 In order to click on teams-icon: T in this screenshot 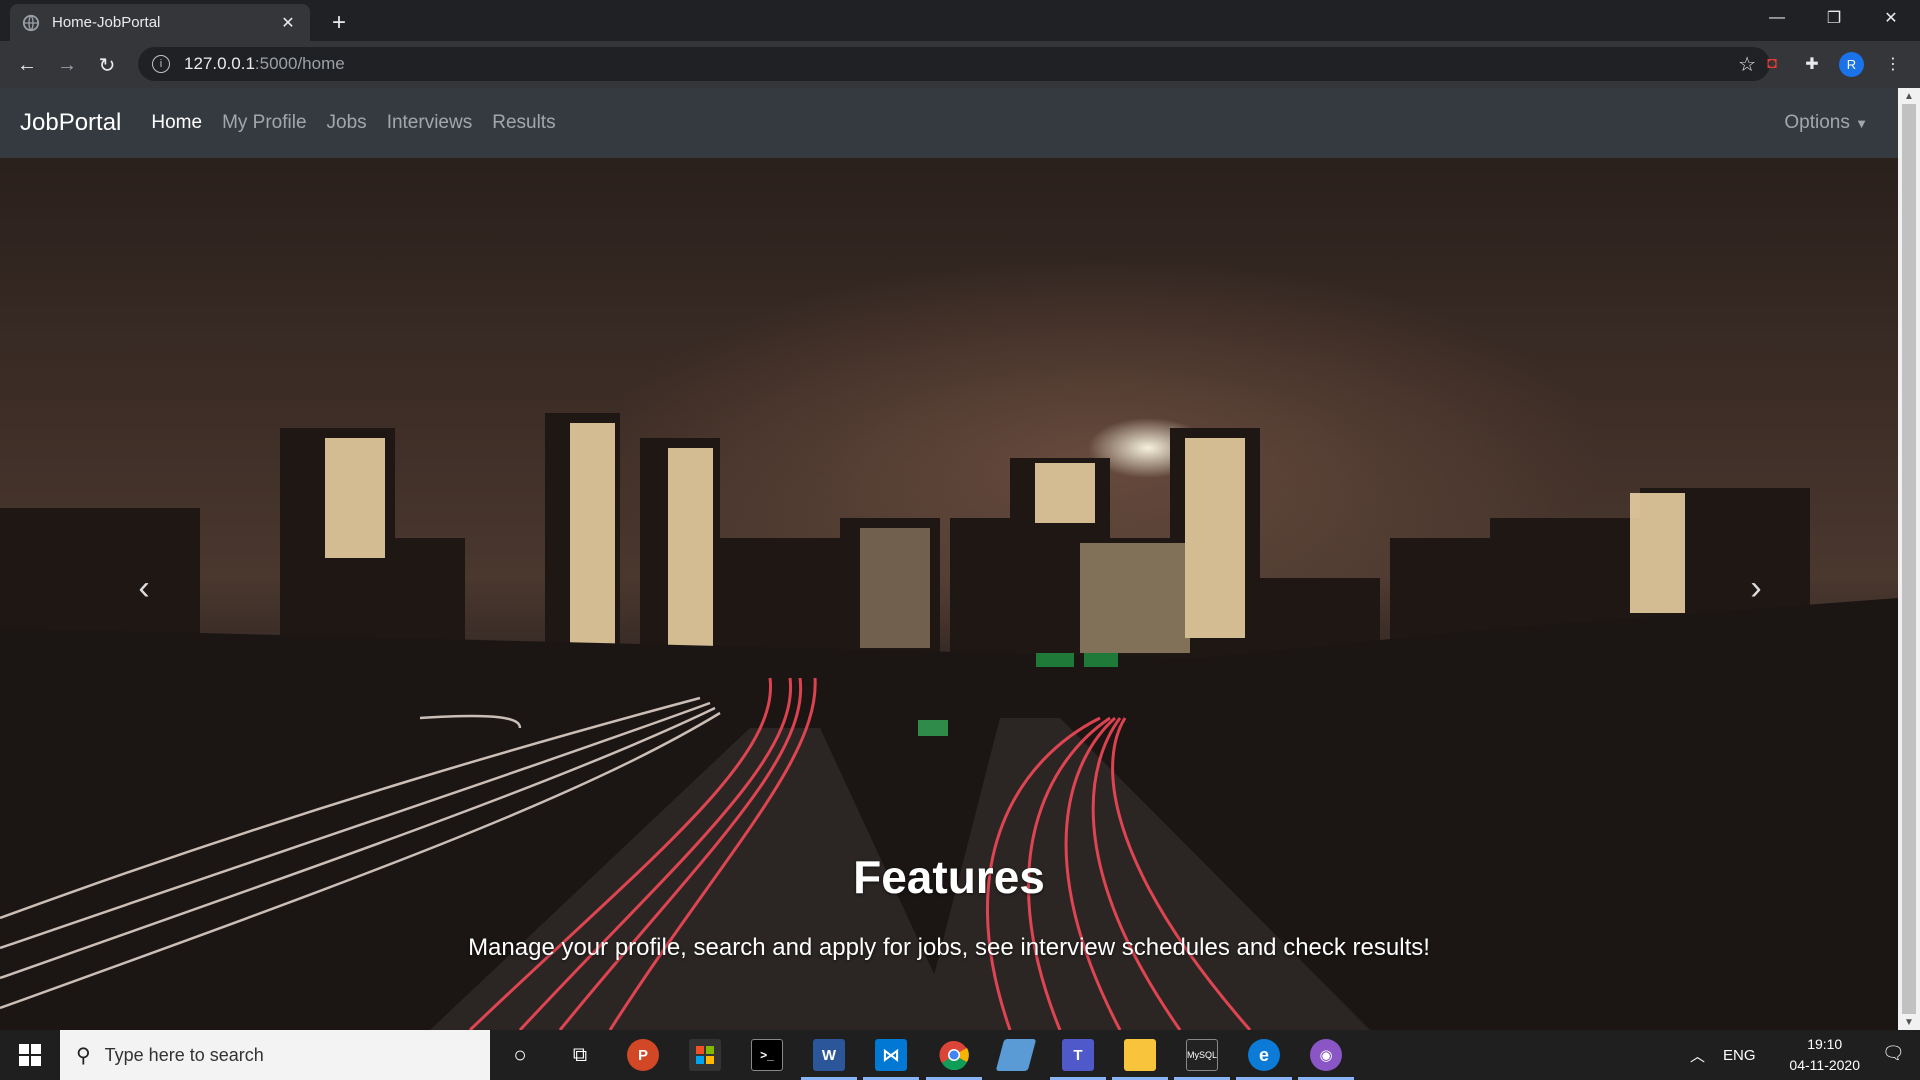, I will do `click(1078, 1055)`.